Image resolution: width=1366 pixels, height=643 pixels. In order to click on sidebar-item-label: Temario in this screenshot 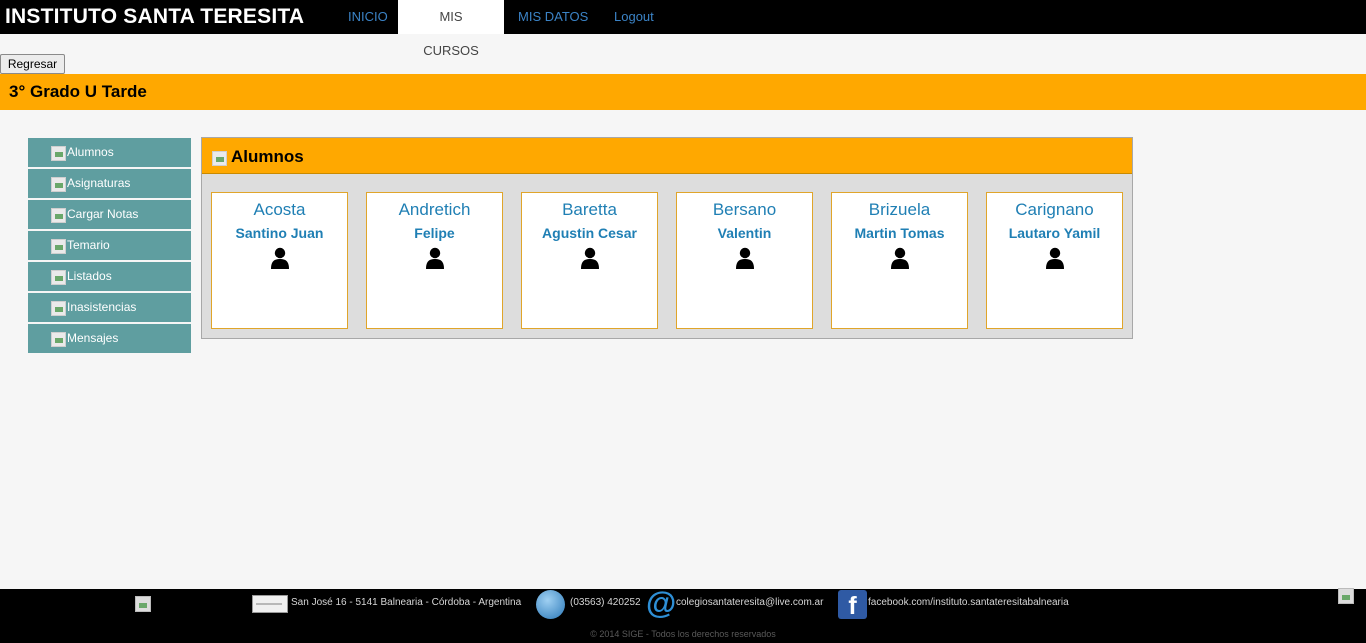, I will do `click(88, 245)`.